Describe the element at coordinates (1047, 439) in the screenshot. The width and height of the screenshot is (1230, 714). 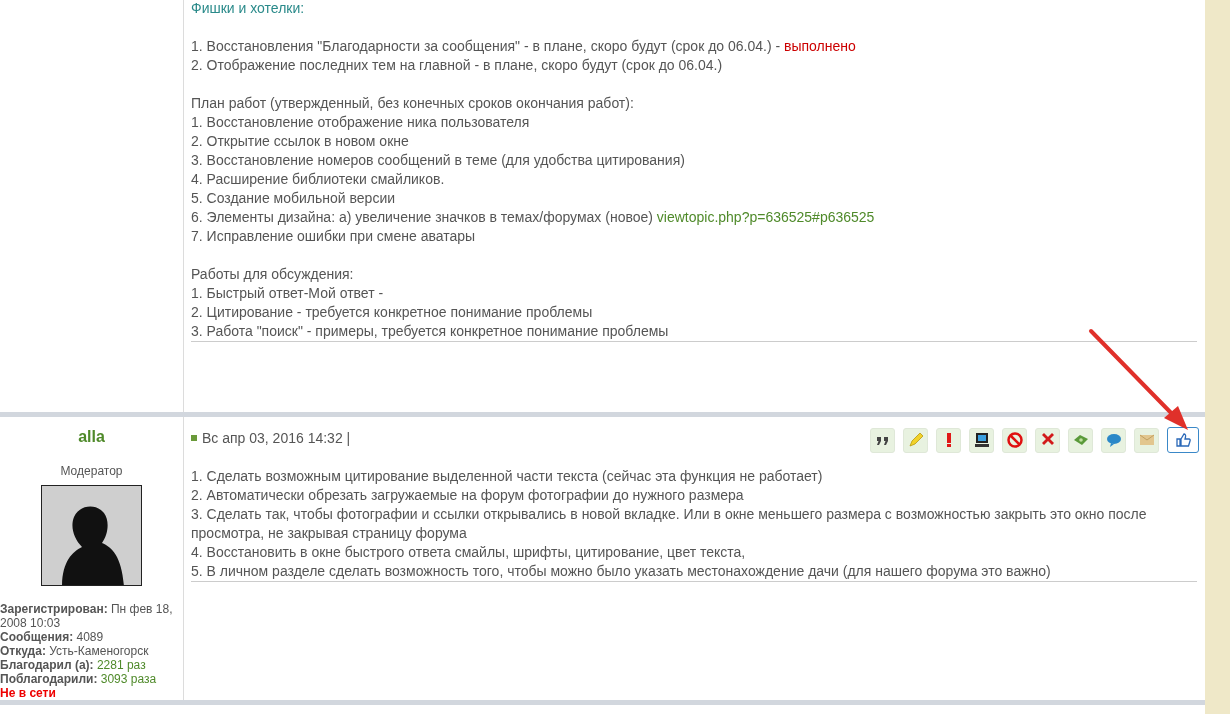
I see `cross-icon` at that location.